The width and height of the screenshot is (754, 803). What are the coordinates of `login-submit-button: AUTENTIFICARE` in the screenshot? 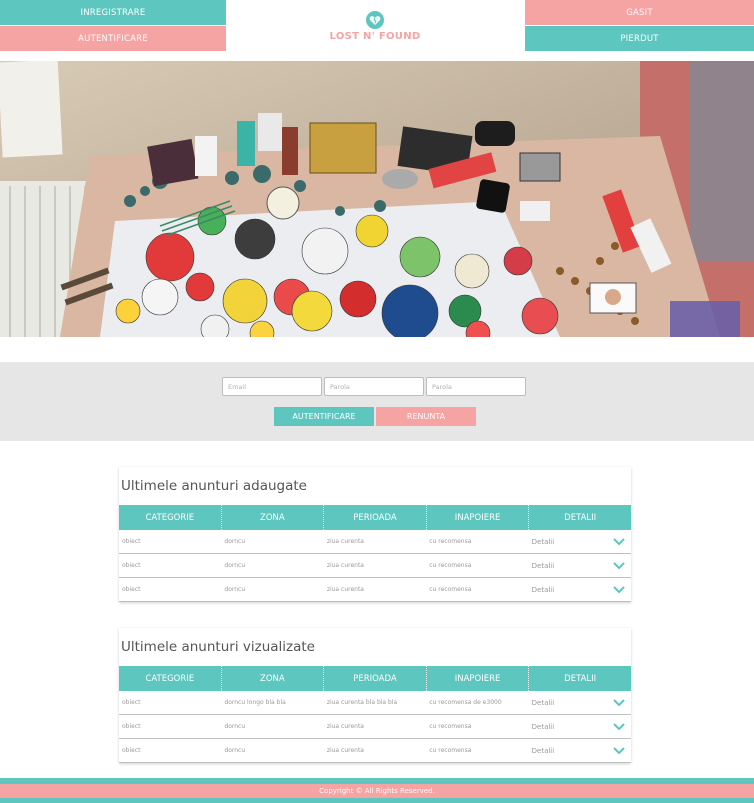 It's located at (324, 416).